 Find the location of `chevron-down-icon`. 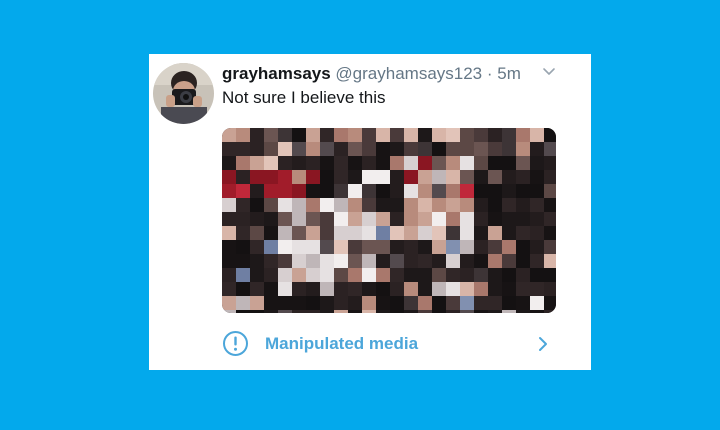

chevron-down-icon is located at coordinates (549, 72).